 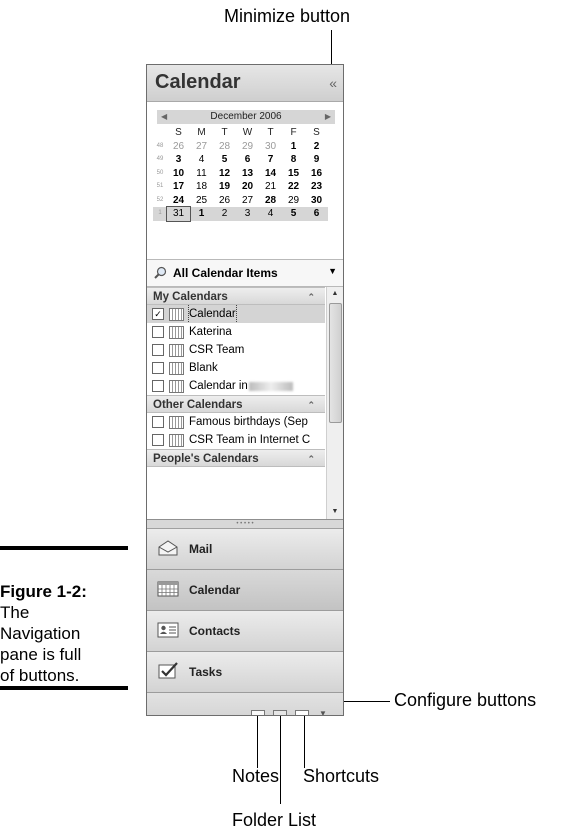 What do you see at coordinates (40, 633) in the screenshot?
I see `caption-line: Navigation` at bounding box center [40, 633].